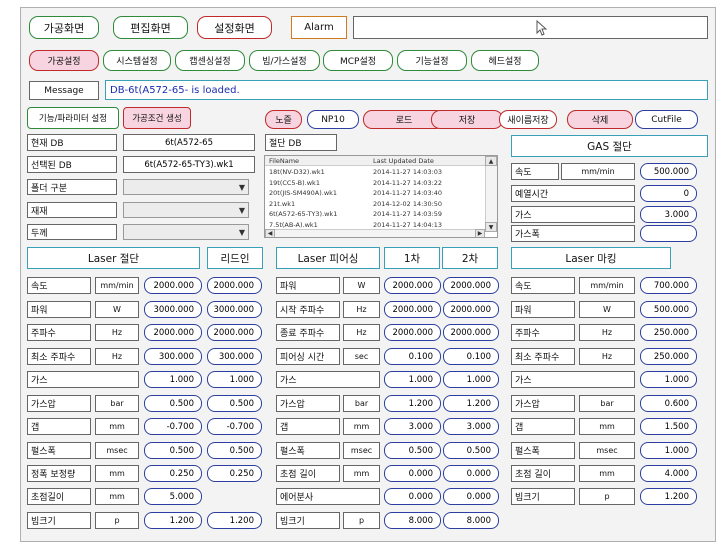 The width and height of the screenshot is (724, 549). I want to click on edit-screen-button: 편집화면, so click(150, 27).